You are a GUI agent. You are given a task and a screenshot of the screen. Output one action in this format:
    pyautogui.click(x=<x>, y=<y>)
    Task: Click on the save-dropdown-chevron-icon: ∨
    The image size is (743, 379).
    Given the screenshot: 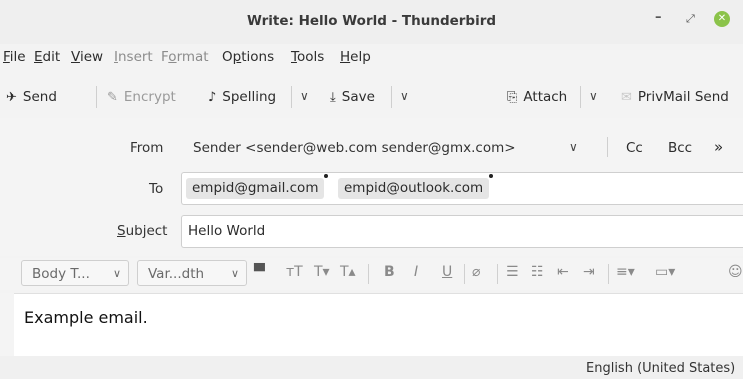 What is the action you would take?
    pyautogui.click(x=404, y=96)
    